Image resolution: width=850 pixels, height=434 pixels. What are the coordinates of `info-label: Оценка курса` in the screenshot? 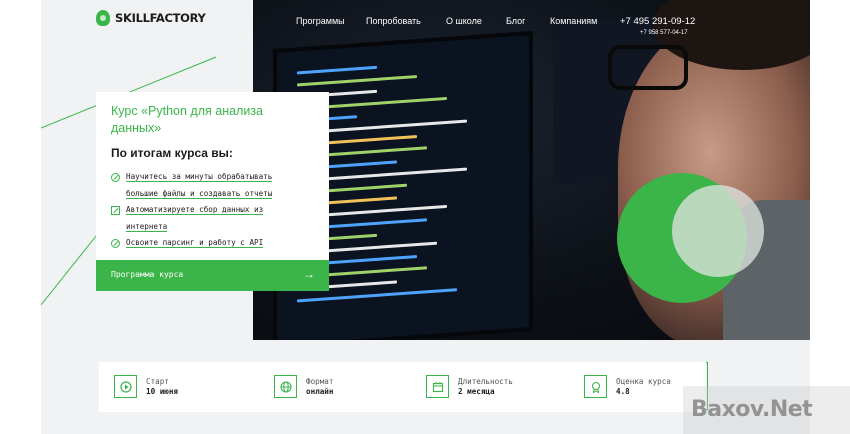 It's located at (643, 381).